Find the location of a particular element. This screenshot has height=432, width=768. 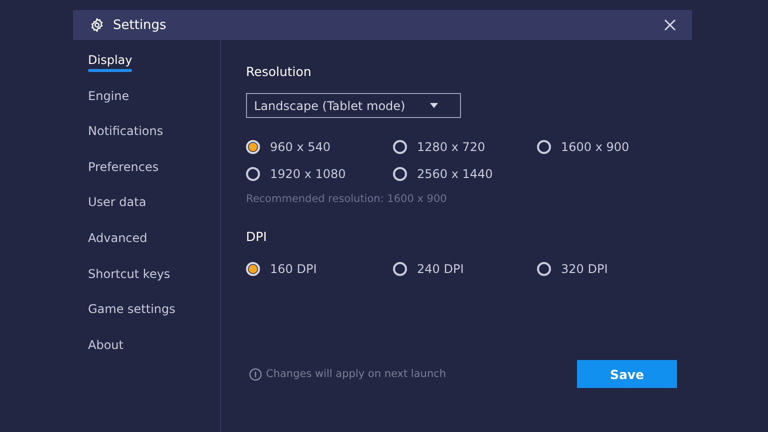

sidebar-item: Shortcut keys is located at coordinates (129, 282).